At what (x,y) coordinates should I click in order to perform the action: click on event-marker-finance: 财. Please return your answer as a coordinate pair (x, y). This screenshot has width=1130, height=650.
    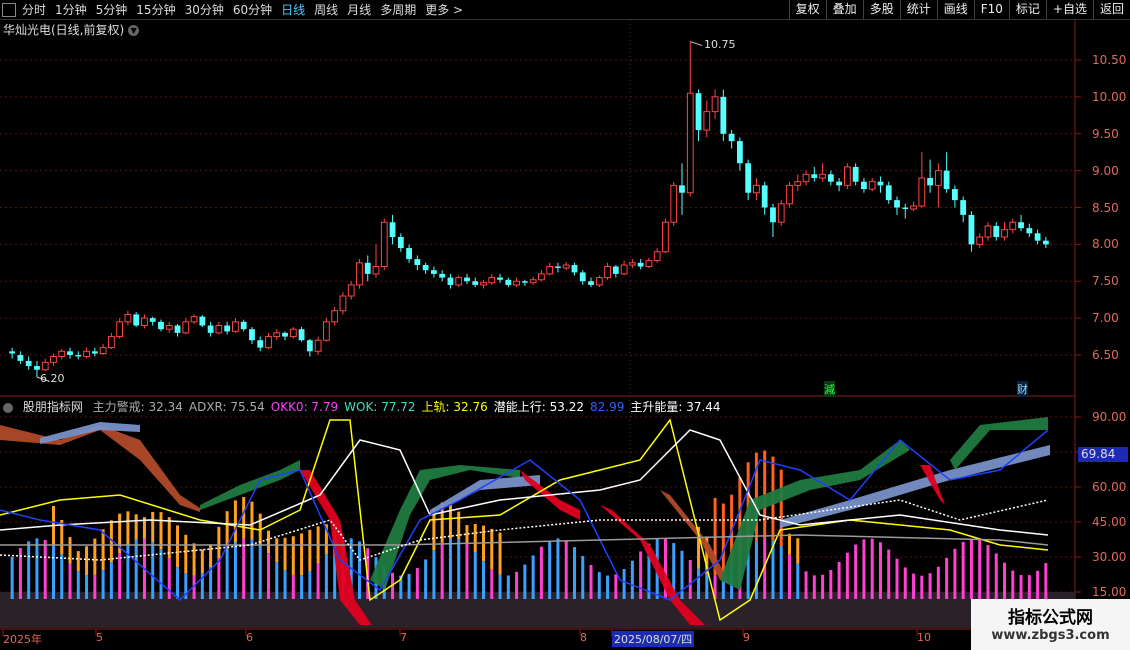
    Looking at the image, I should click on (1022, 389).